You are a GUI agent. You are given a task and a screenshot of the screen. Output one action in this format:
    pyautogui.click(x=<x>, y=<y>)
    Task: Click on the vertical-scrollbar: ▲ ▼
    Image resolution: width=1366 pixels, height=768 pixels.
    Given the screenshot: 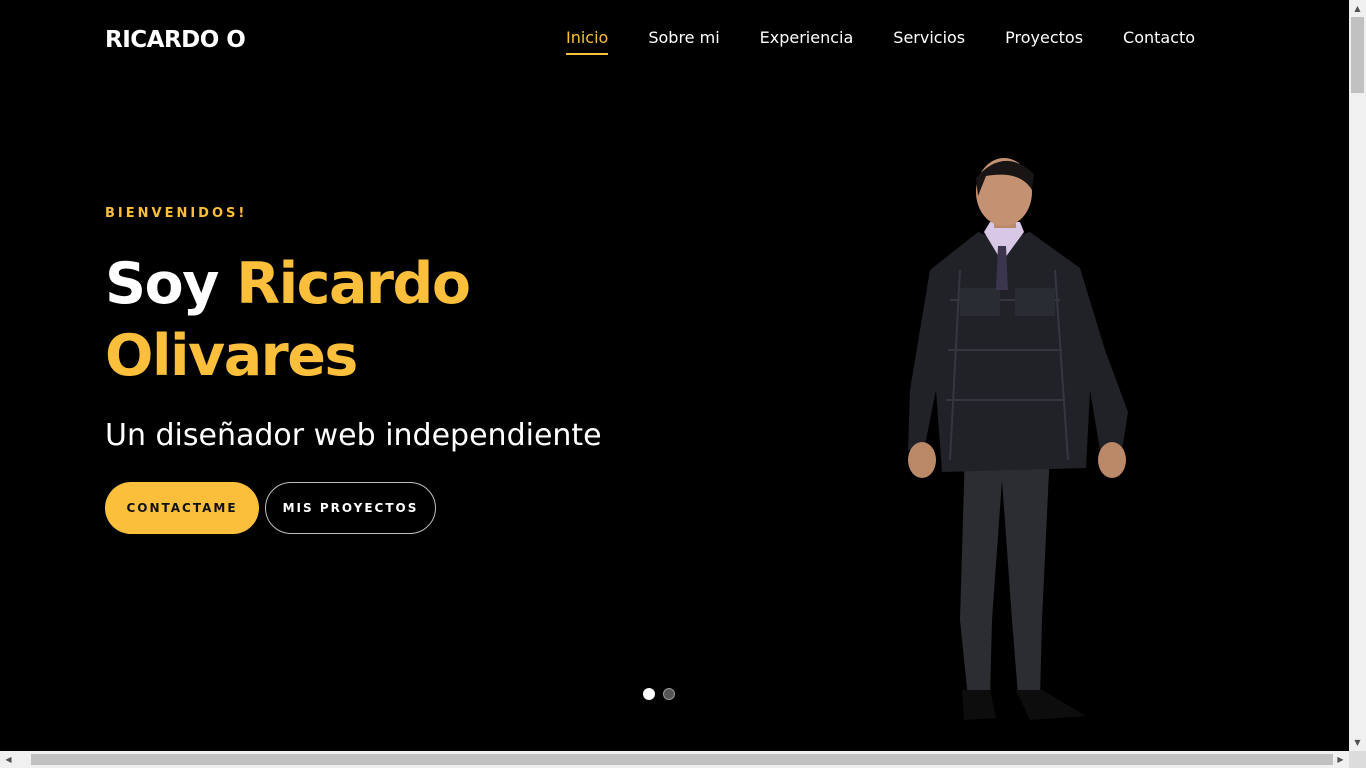 What is the action you would take?
    pyautogui.click(x=1357, y=375)
    